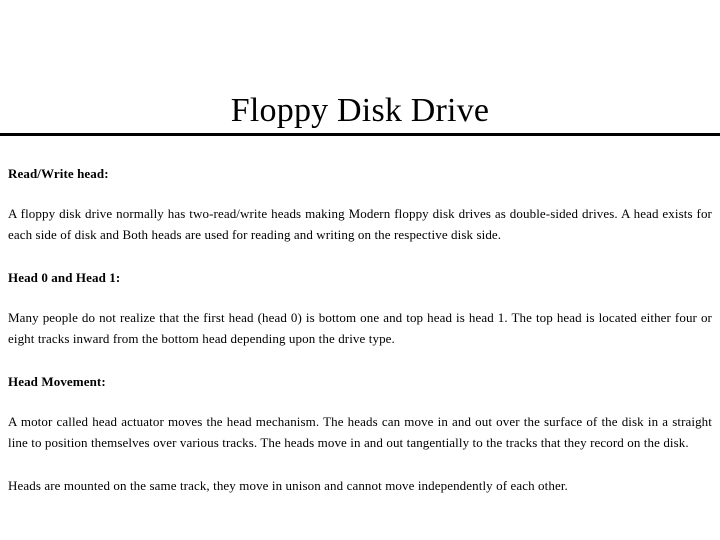 The image size is (720, 540). What do you see at coordinates (58, 173) in the screenshot?
I see `section-heading-read-write-head: Read/Write head:` at bounding box center [58, 173].